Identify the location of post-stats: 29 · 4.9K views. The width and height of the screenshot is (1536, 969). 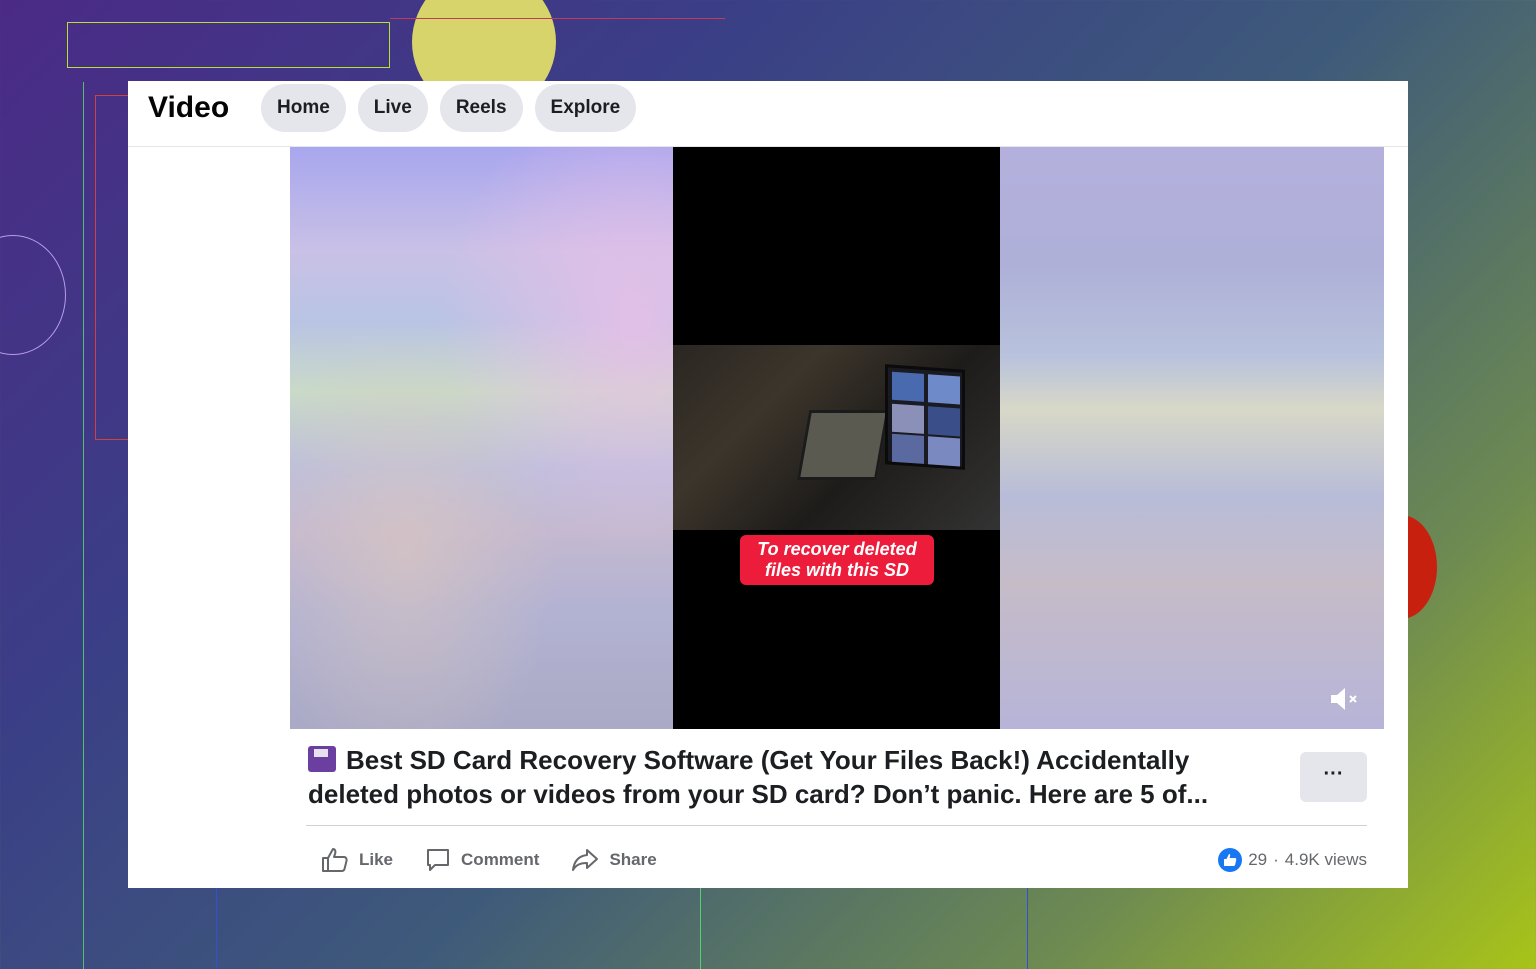
(1292, 860).